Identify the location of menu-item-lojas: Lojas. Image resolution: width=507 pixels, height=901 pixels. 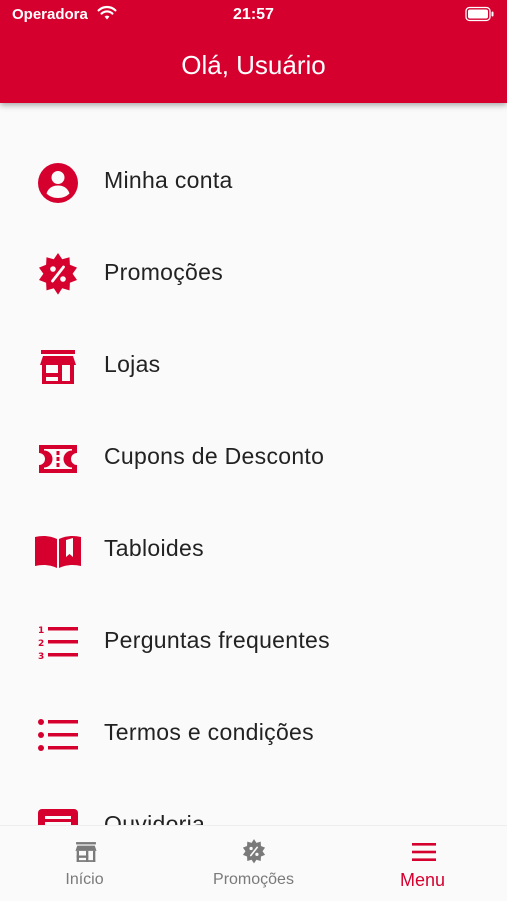
(253, 367).